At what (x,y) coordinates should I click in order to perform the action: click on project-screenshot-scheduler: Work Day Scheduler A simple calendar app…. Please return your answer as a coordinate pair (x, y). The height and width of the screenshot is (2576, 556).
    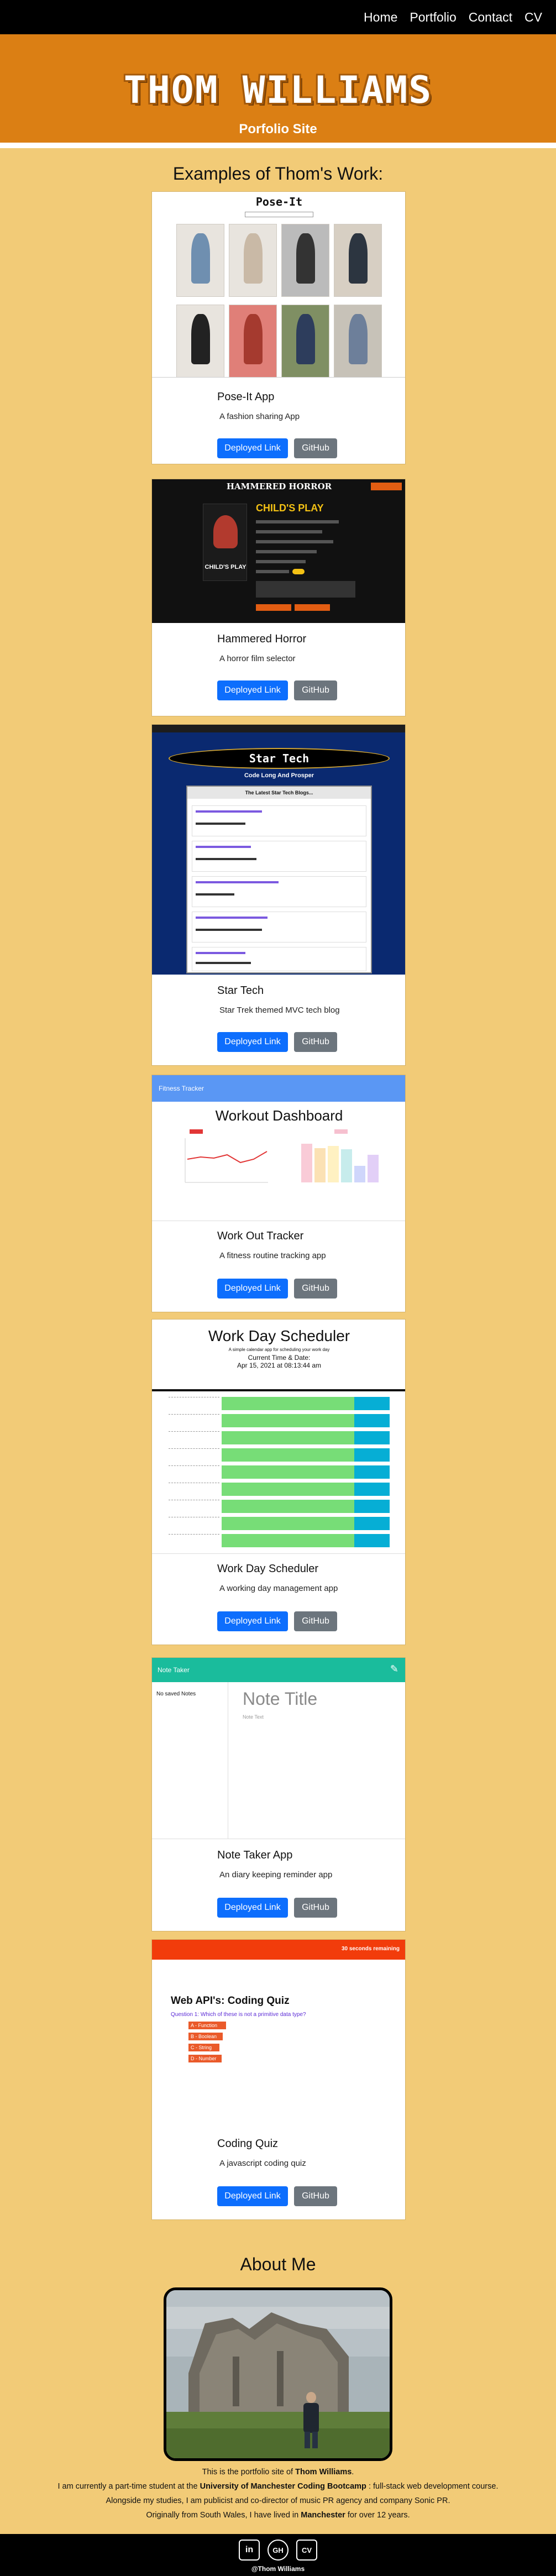
    Looking at the image, I should click on (278, 1437).